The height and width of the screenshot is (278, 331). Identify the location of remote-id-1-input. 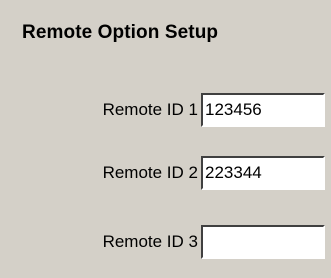
(263, 110).